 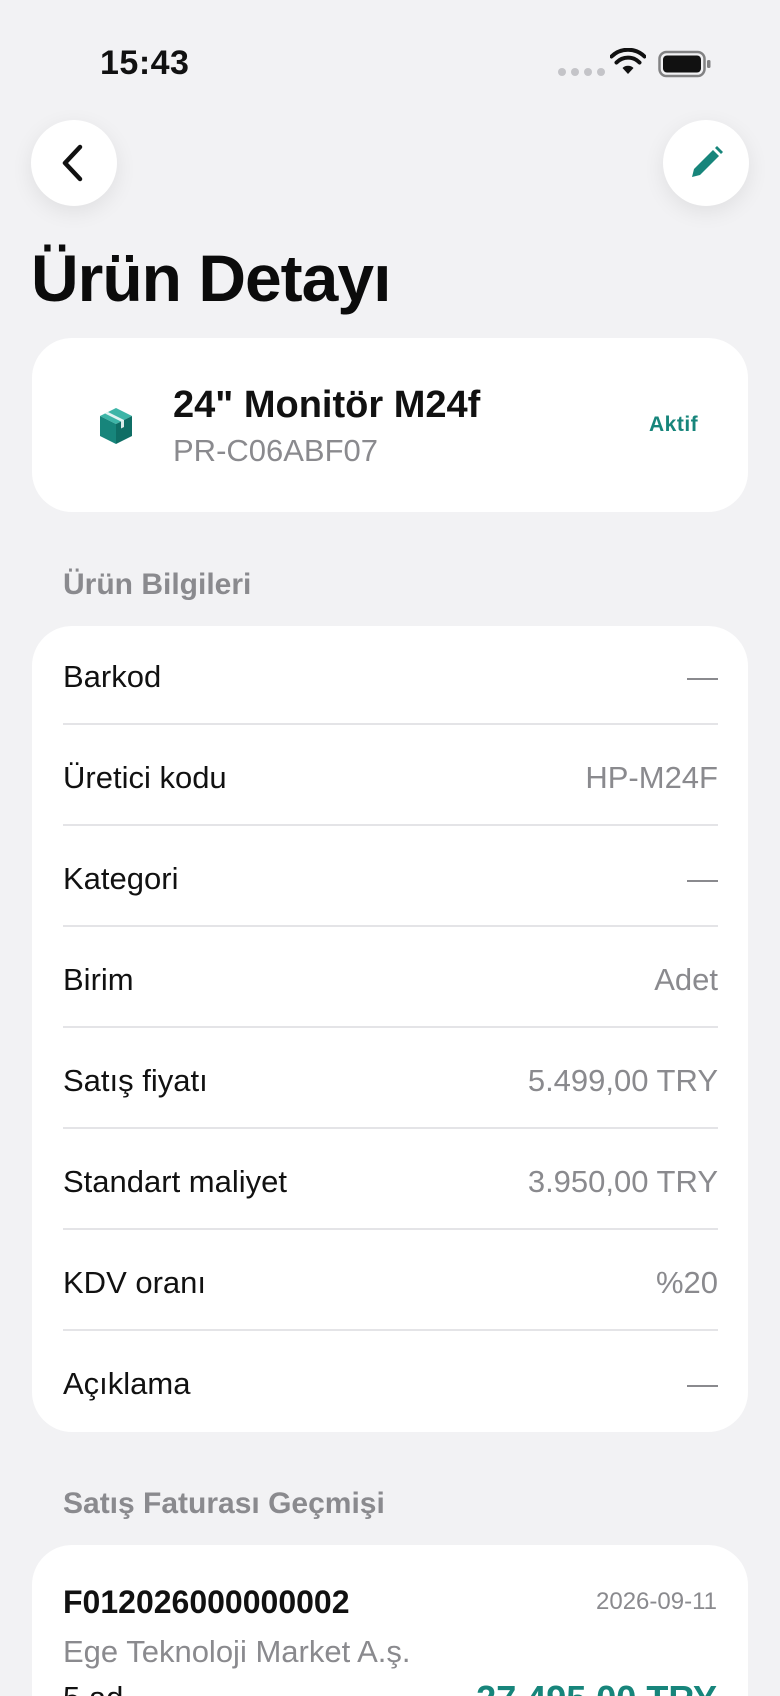 I want to click on product-name: 24" Monitör M24f, so click(x=327, y=405).